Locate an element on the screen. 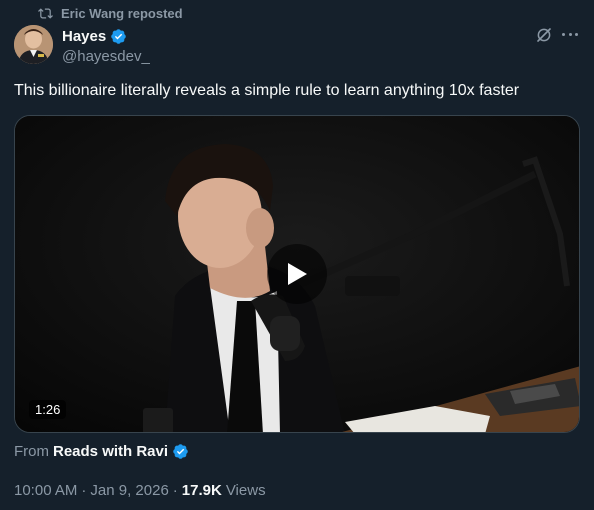  tweet-time: 10:00 AM is located at coordinates (45, 490).